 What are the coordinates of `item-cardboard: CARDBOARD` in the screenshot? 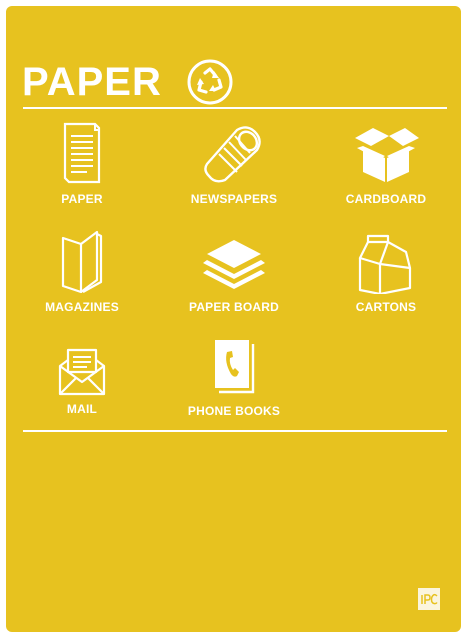 It's located at (386, 163).